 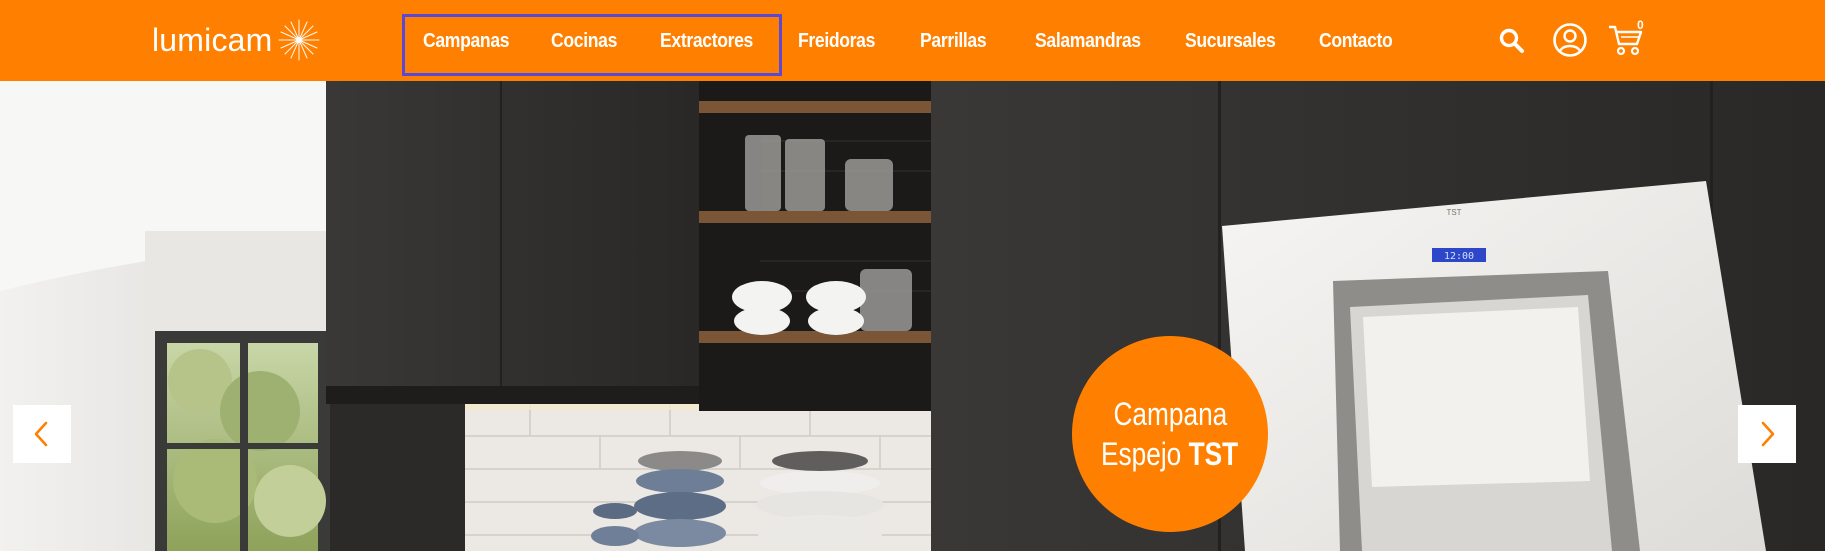 I want to click on account-button, so click(x=1570, y=40).